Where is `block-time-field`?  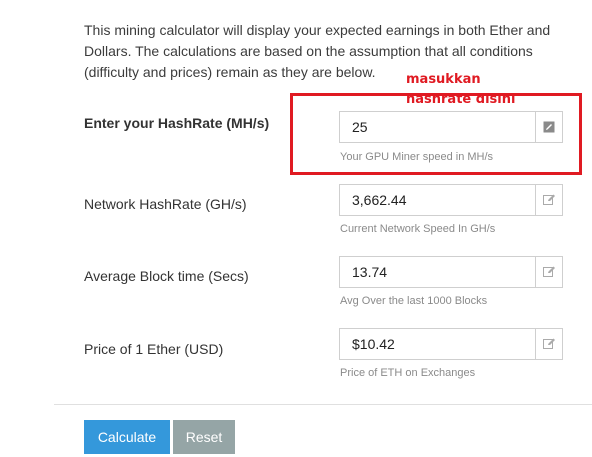
block-time-field is located at coordinates (451, 272).